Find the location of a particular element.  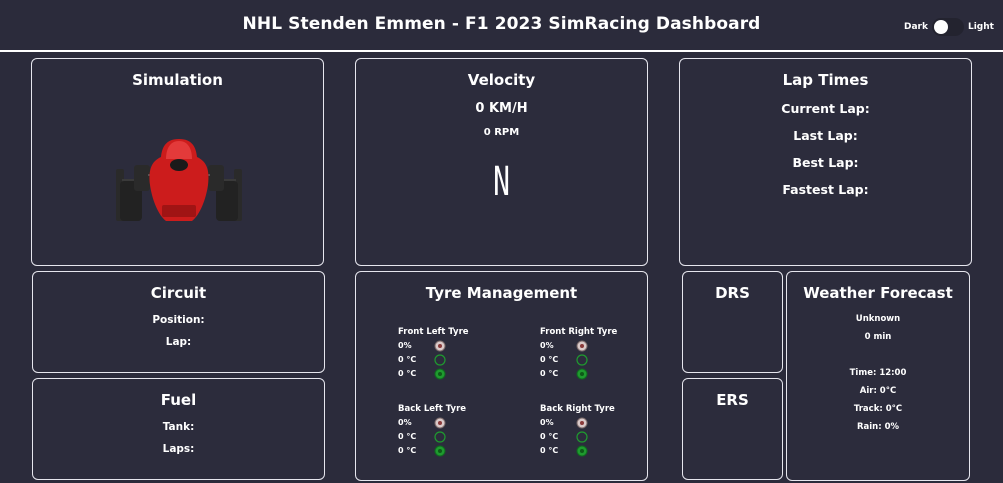

tyre-back-right: Back Right Tyre 0% 0 °C 0 °C is located at coordinates (595, 431).